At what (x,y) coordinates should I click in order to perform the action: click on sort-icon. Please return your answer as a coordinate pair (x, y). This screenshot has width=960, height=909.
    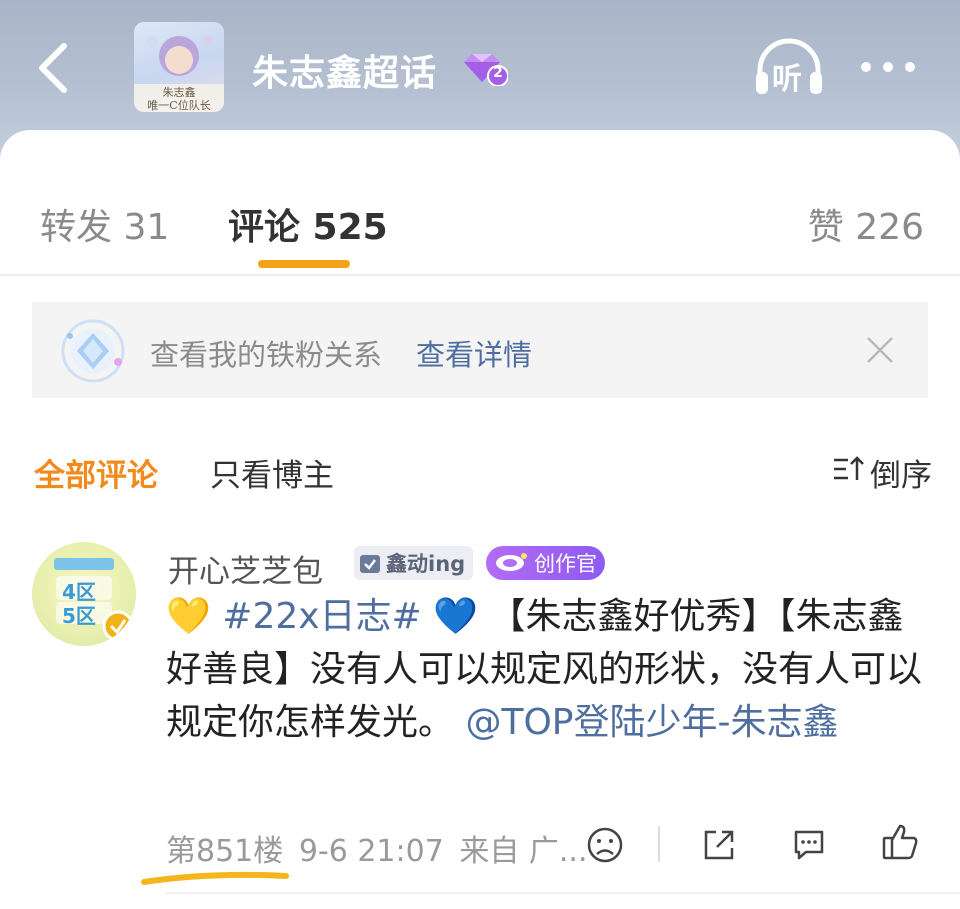
    Looking at the image, I should click on (849, 468).